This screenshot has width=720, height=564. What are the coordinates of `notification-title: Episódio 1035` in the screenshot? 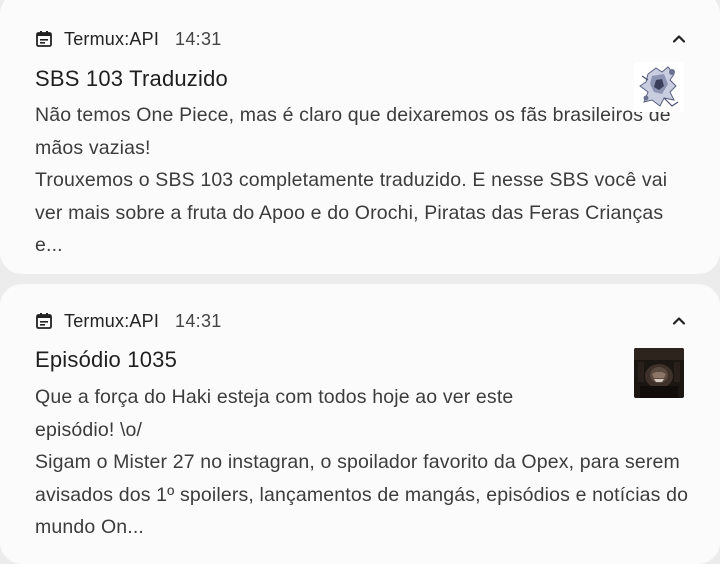 It's located at (106, 359).